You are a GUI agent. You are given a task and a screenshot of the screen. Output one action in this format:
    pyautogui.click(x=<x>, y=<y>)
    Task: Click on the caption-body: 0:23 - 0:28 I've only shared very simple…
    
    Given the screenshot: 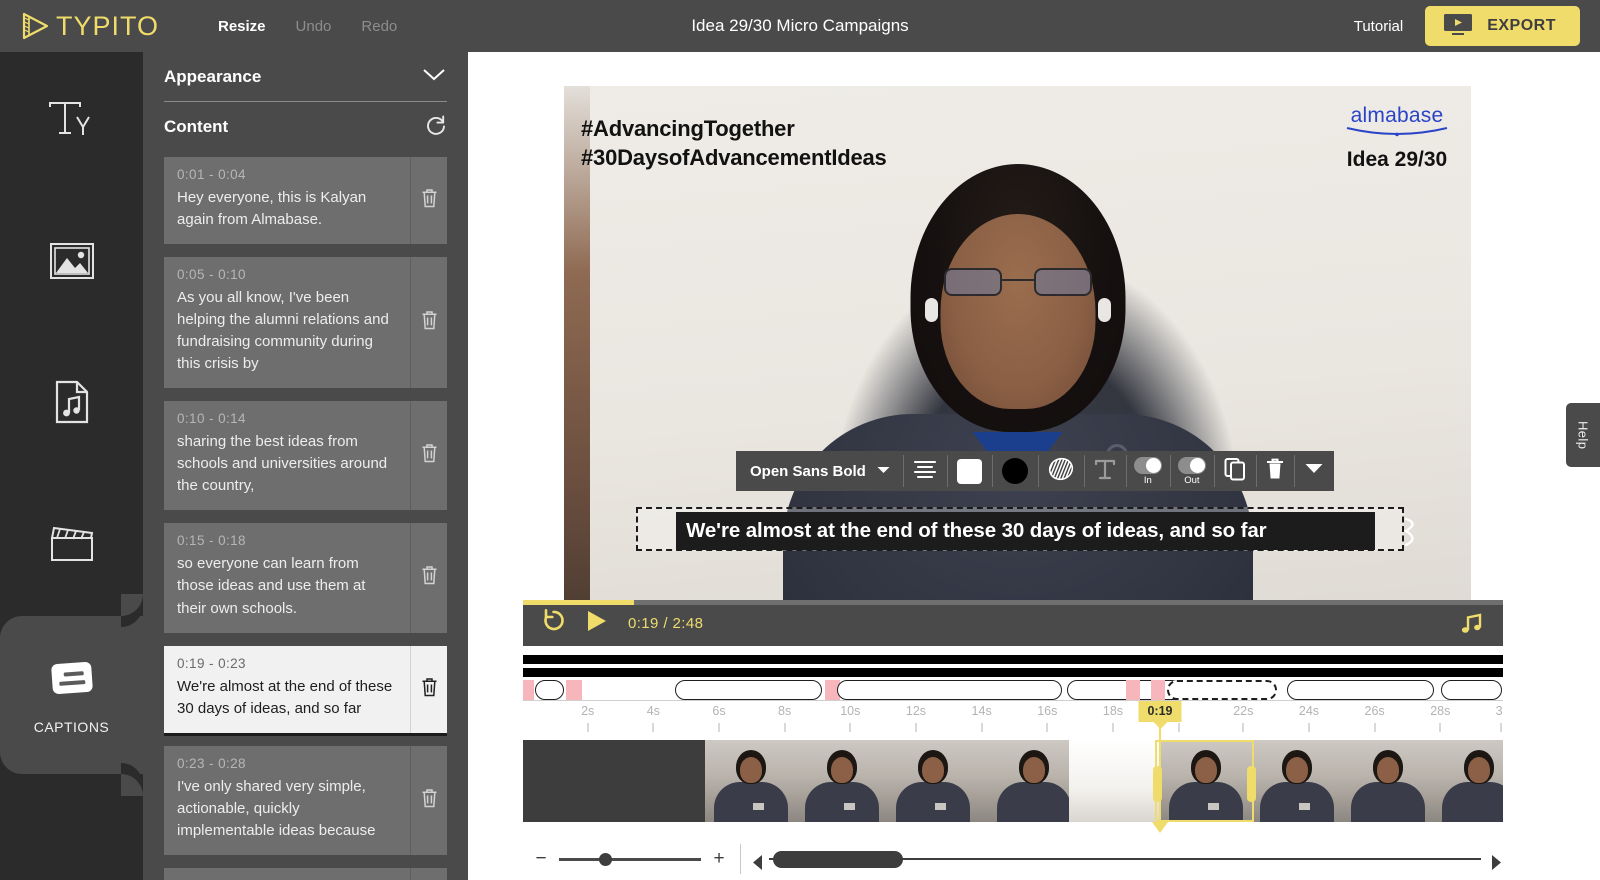 What is the action you would take?
    pyautogui.click(x=287, y=800)
    